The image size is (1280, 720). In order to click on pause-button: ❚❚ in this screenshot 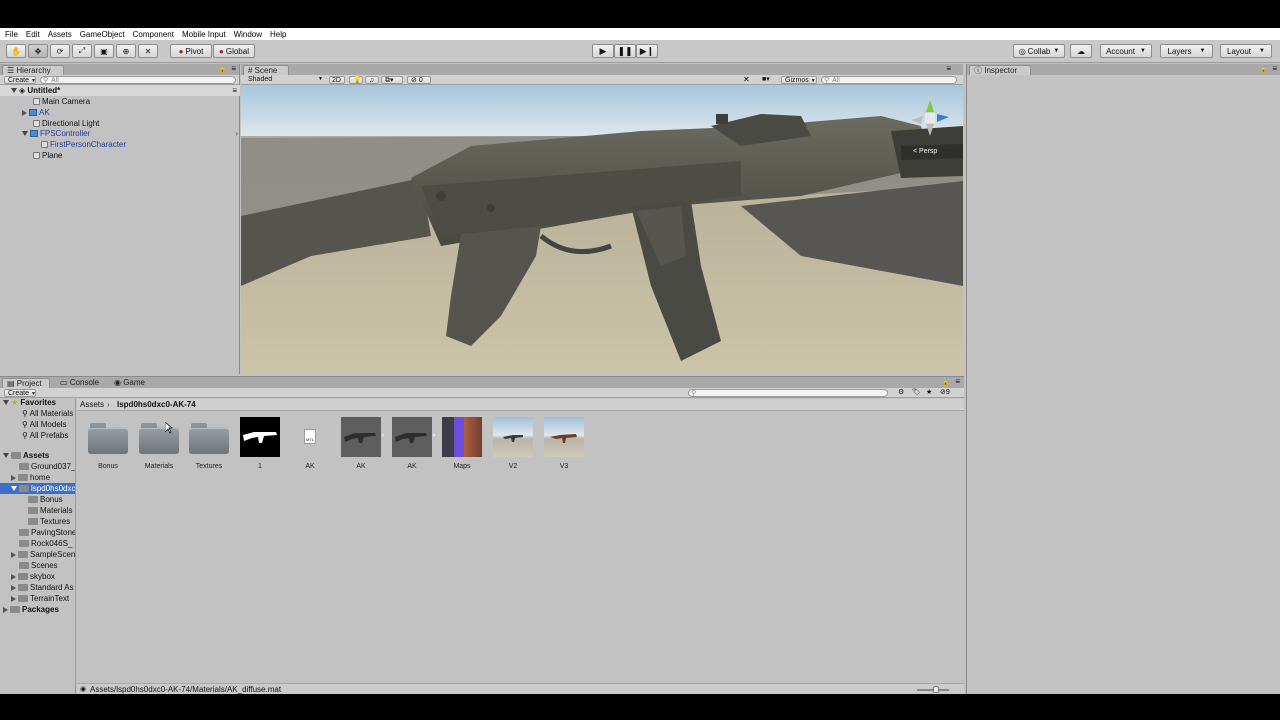, I will do `click(625, 51)`.